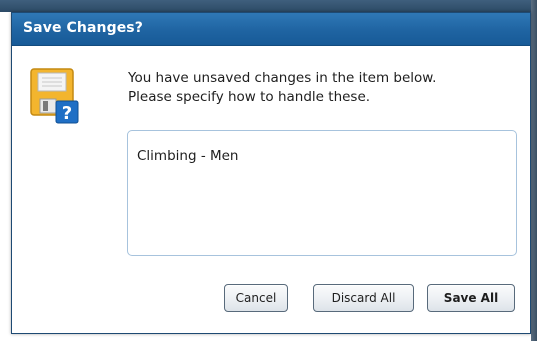  Describe the element at coordinates (271, 29) in the screenshot. I see `dialog-titlebar: Save Changes?` at that location.